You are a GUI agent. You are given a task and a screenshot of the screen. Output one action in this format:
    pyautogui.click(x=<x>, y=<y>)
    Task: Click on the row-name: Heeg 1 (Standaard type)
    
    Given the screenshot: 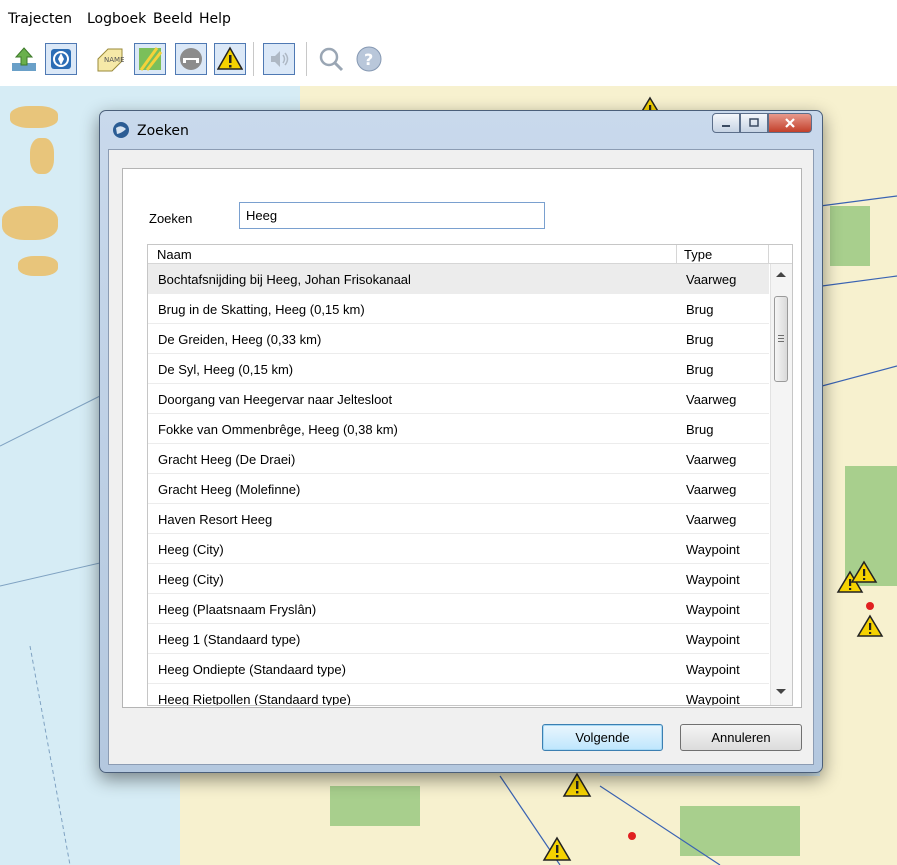 What is the action you would take?
    pyautogui.click(x=229, y=639)
    